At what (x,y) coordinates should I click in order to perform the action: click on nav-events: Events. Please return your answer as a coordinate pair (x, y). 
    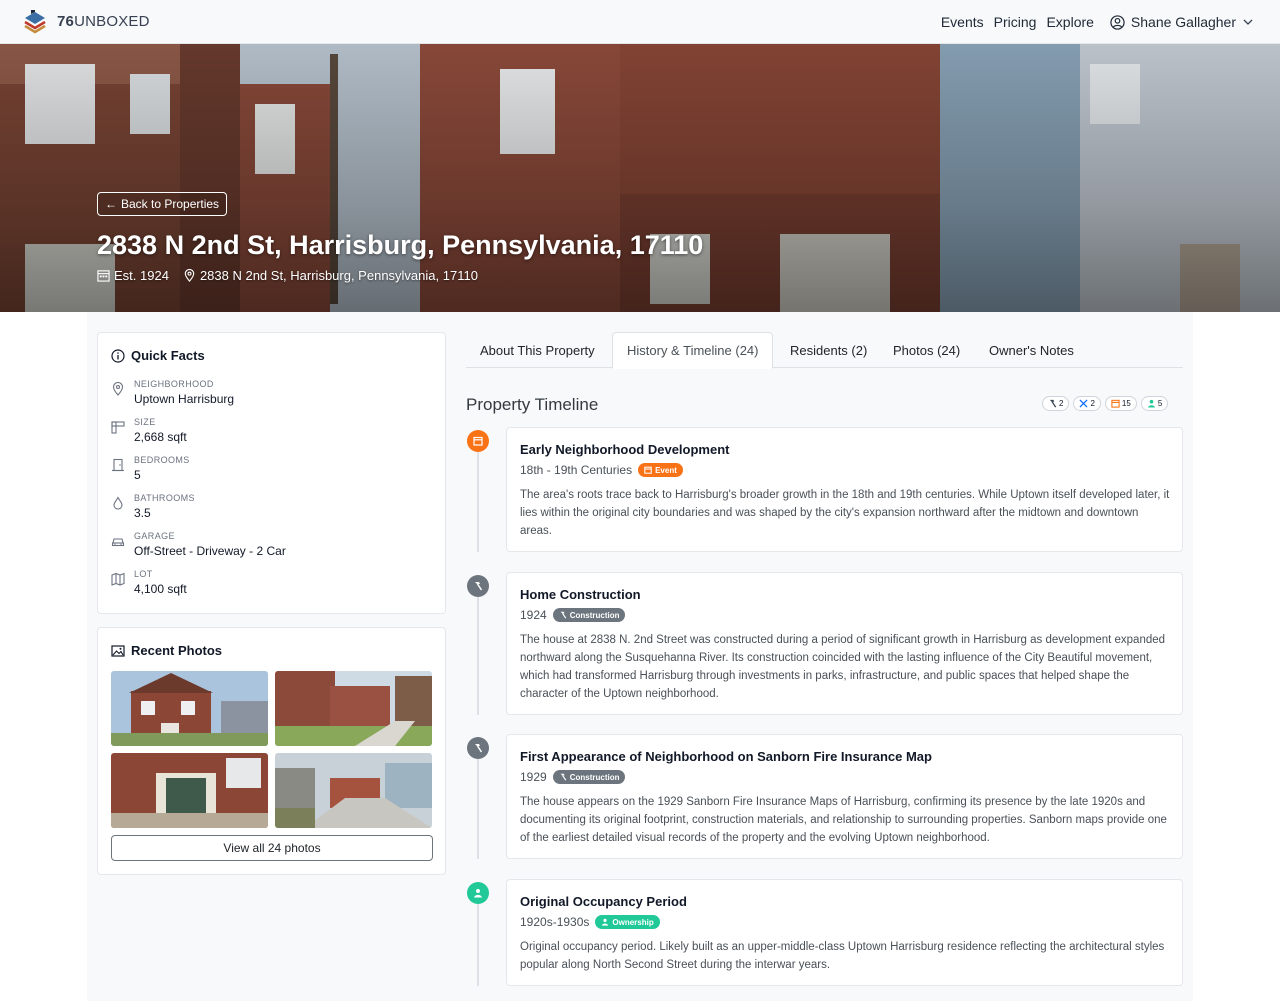
    Looking at the image, I should click on (962, 22).